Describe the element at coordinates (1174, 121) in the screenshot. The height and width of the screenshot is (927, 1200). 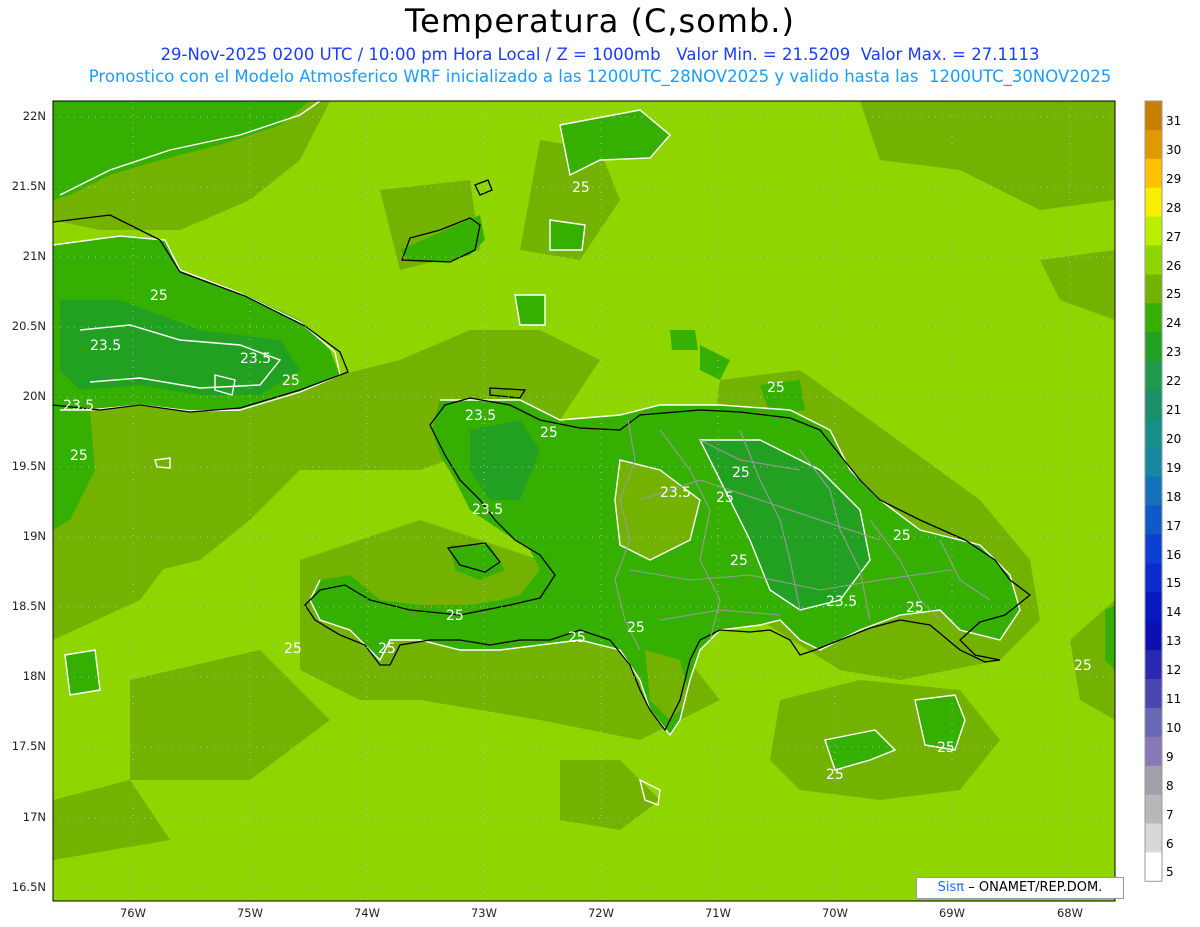
I see `colorbar-label: 31` at that location.